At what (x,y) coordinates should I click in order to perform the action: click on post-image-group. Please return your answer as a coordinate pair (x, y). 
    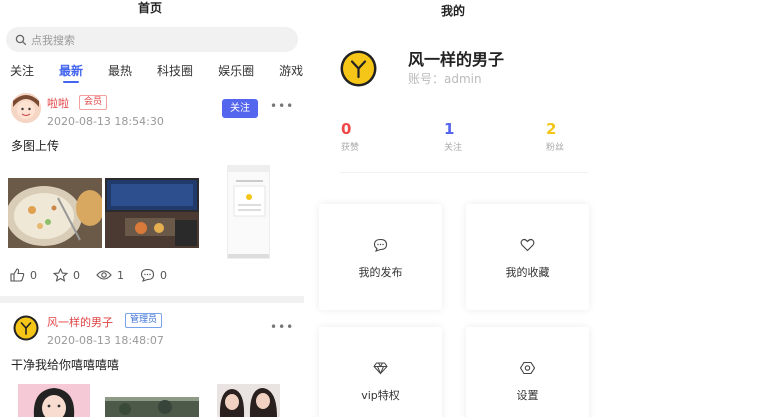
    Looking at the image, I should click on (248, 400).